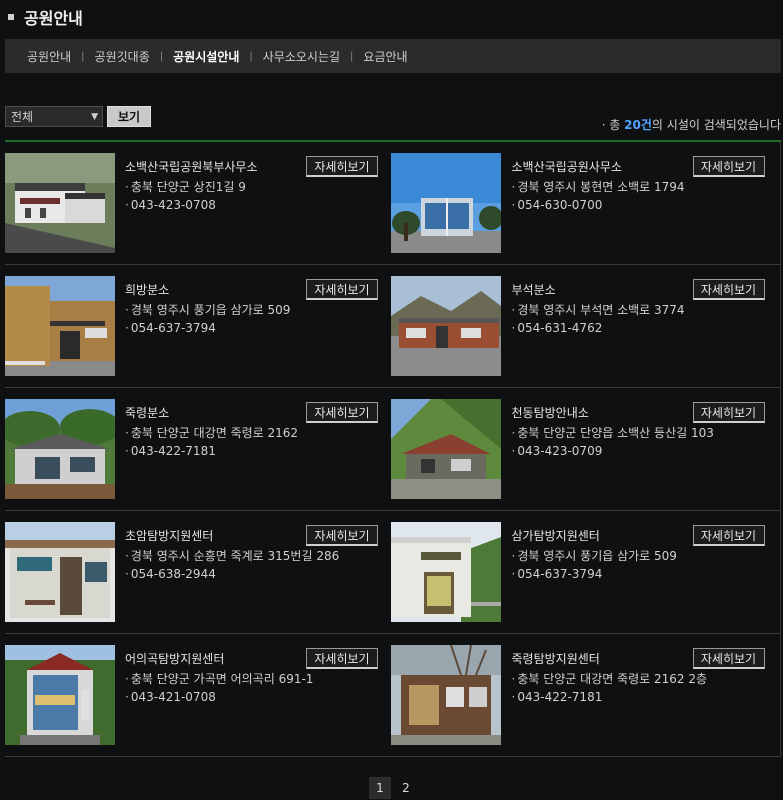 Image resolution: width=783 pixels, height=800 pixels. I want to click on facility-address: · 충북 단양군 상진1길 9, so click(185, 187).